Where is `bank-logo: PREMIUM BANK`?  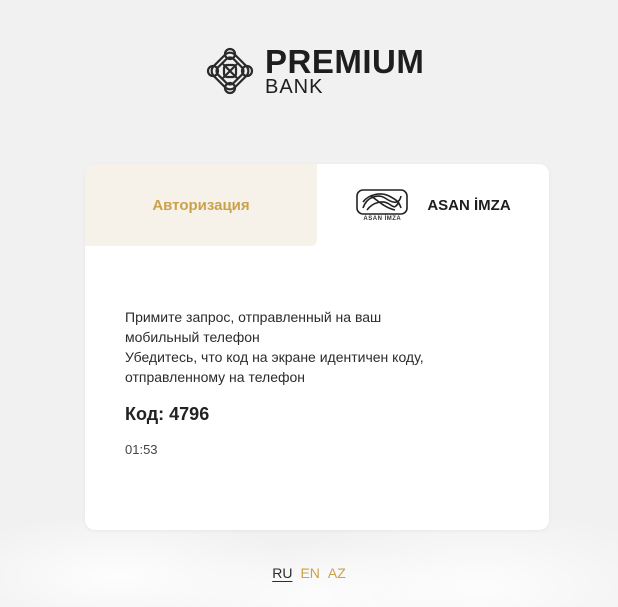 bank-logo: PREMIUM BANK is located at coordinates (313, 71).